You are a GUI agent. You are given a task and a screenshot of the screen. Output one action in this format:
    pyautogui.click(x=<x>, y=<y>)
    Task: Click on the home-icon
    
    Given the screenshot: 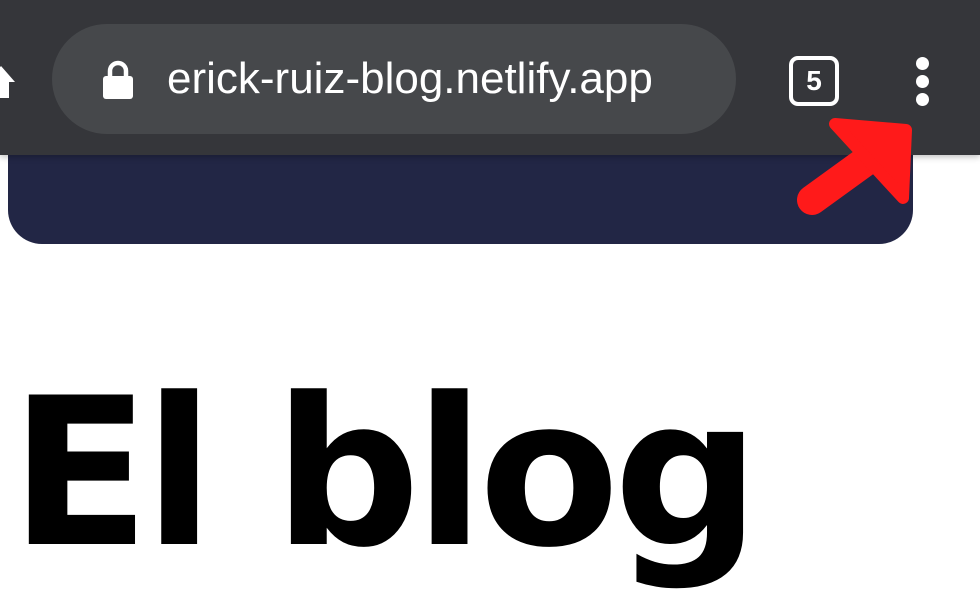 What is the action you would take?
    pyautogui.click(x=7, y=82)
    